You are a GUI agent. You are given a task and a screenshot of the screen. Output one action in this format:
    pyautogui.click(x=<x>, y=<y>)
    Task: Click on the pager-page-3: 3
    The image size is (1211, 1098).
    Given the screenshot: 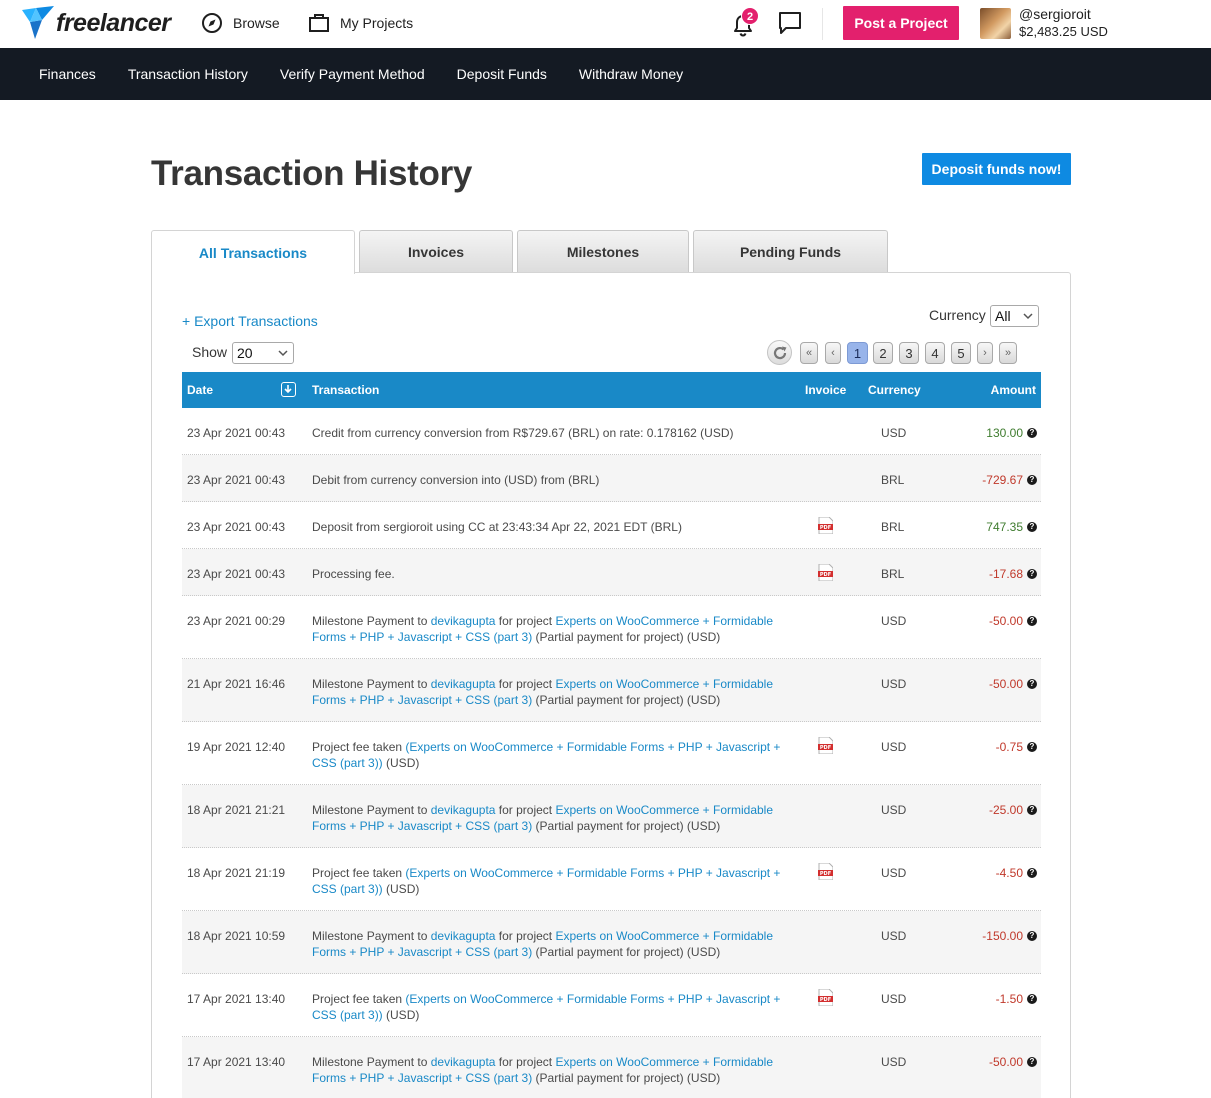 What is the action you would take?
    pyautogui.click(x=909, y=353)
    